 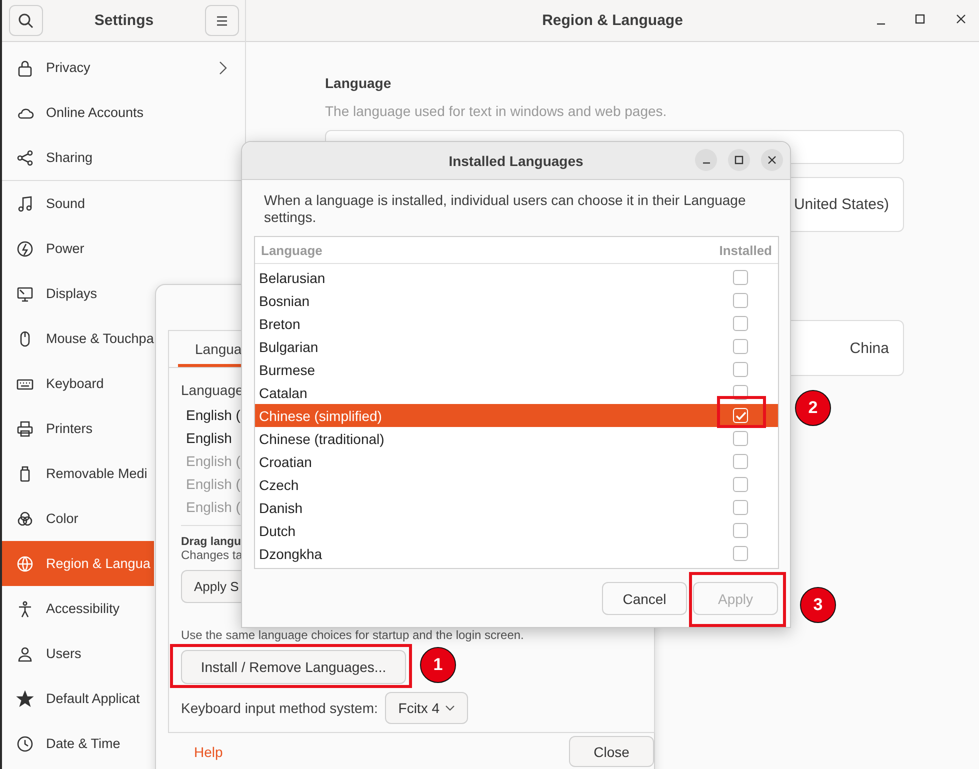 I want to click on hint-text: Use the same language choices for startup and the login screen., so click(x=352, y=635).